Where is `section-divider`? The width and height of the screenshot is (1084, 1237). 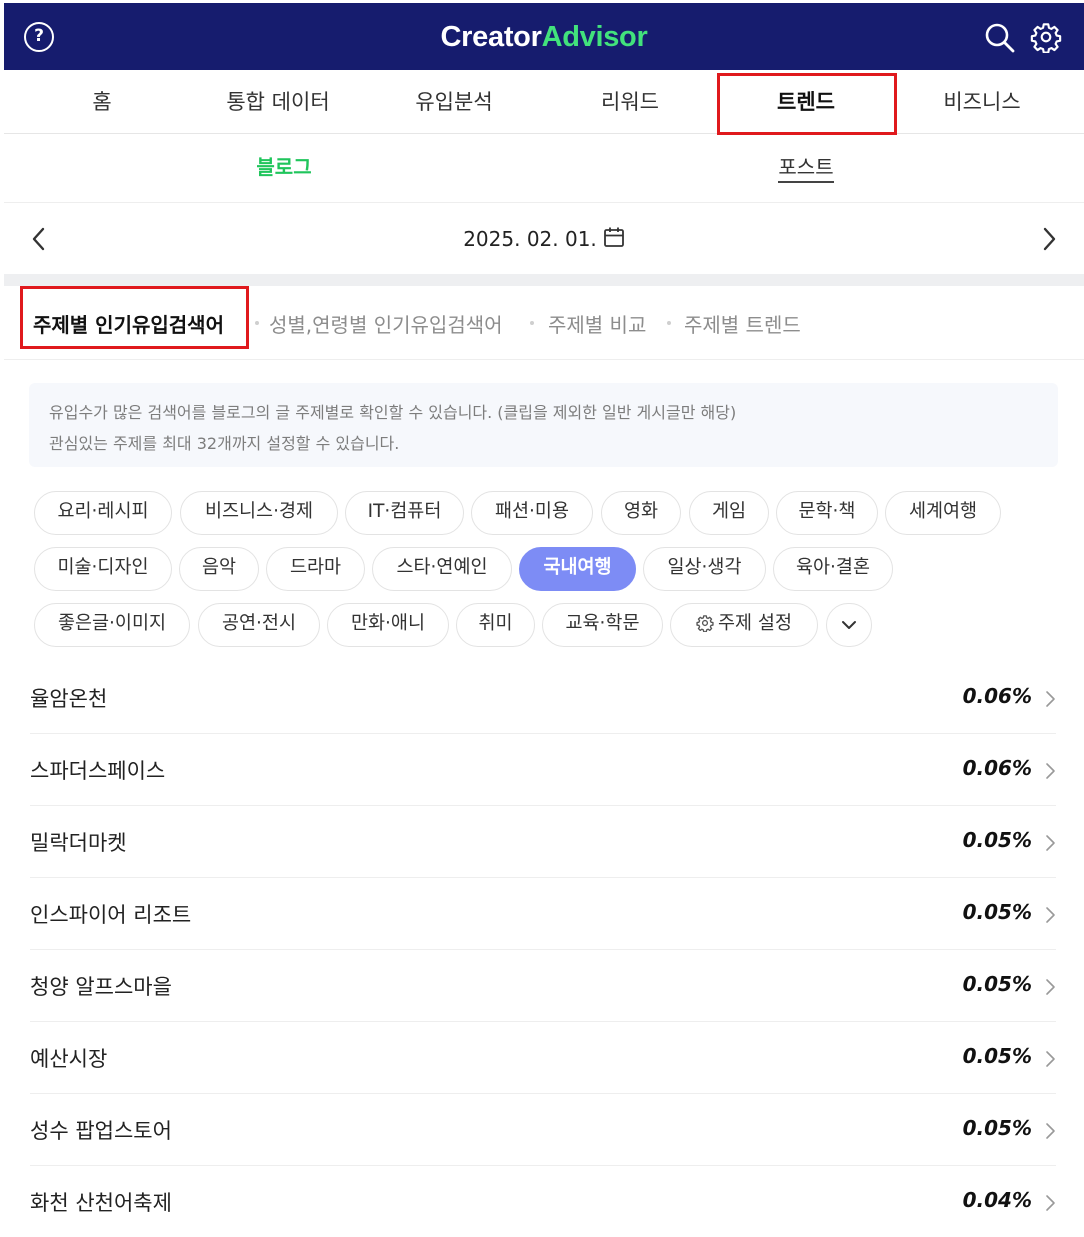 section-divider is located at coordinates (544, 280).